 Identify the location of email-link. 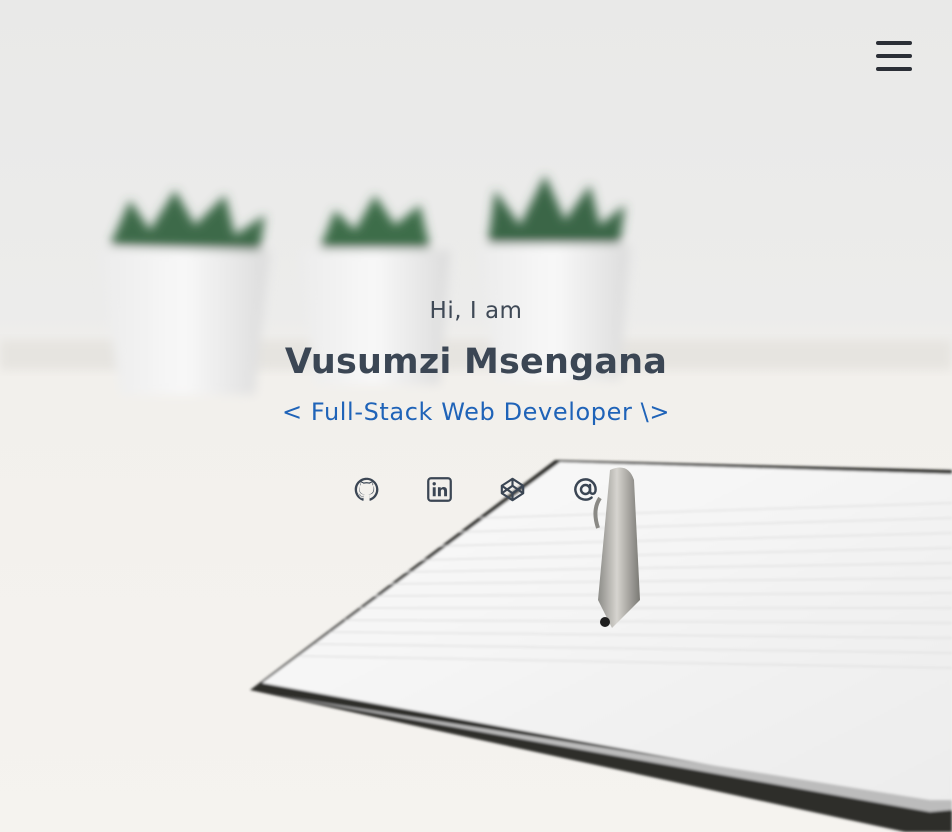
(585, 489).